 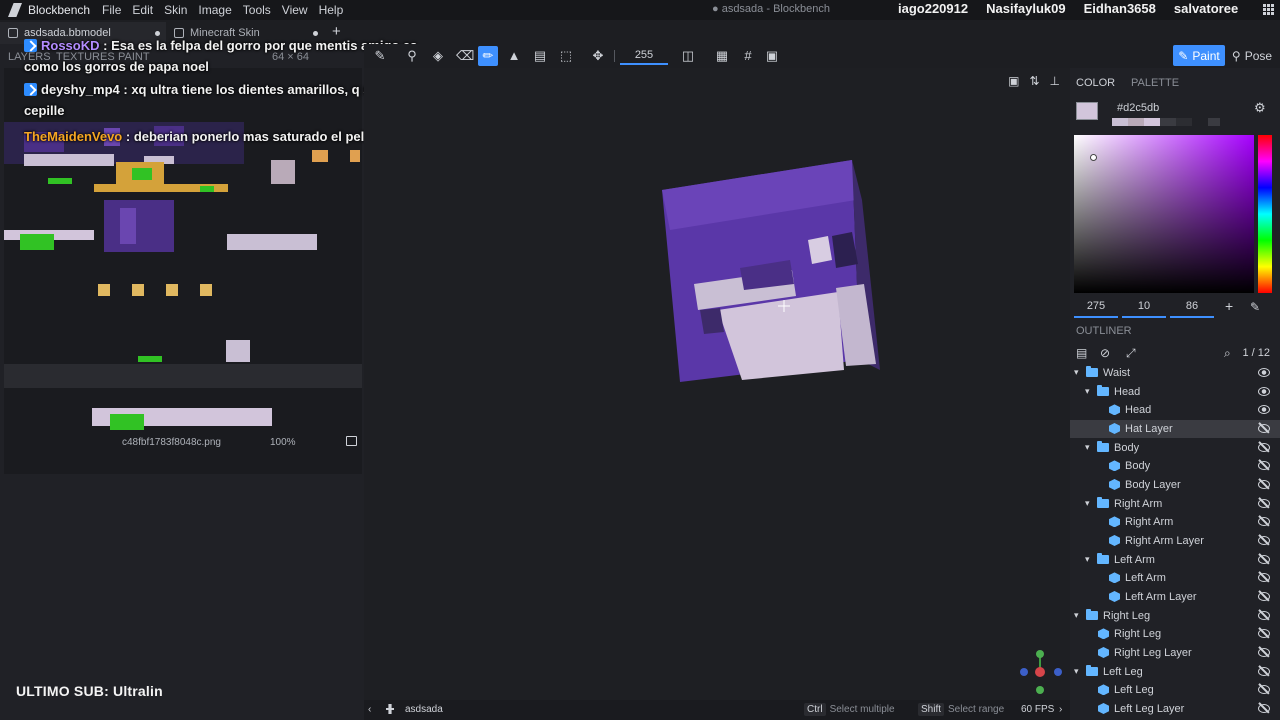 I want to click on outliner-cube-row: Left Arm, so click(x=1175, y=578).